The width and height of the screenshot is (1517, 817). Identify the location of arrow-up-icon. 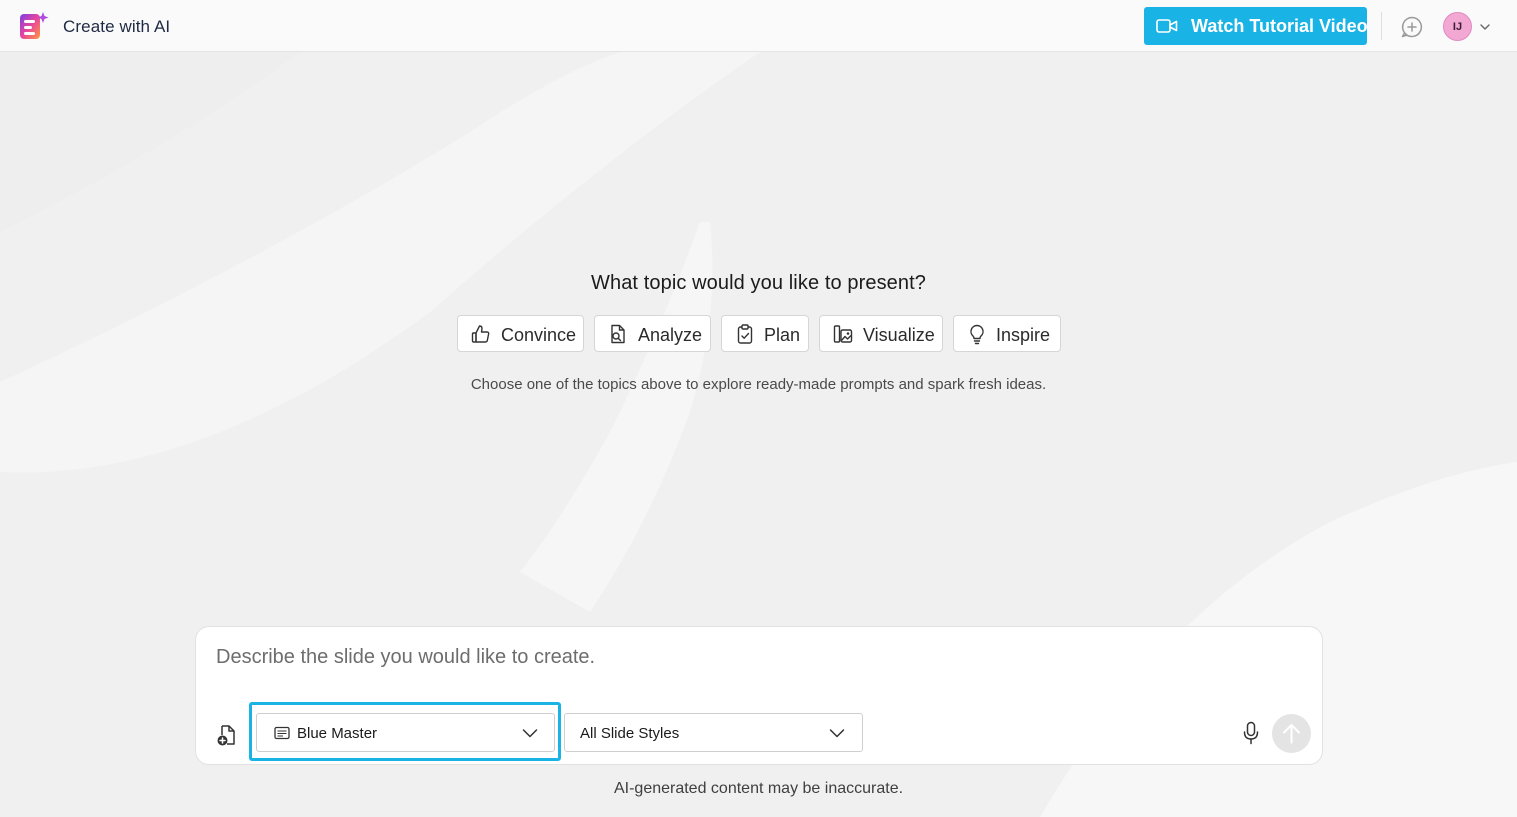
(1291, 734).